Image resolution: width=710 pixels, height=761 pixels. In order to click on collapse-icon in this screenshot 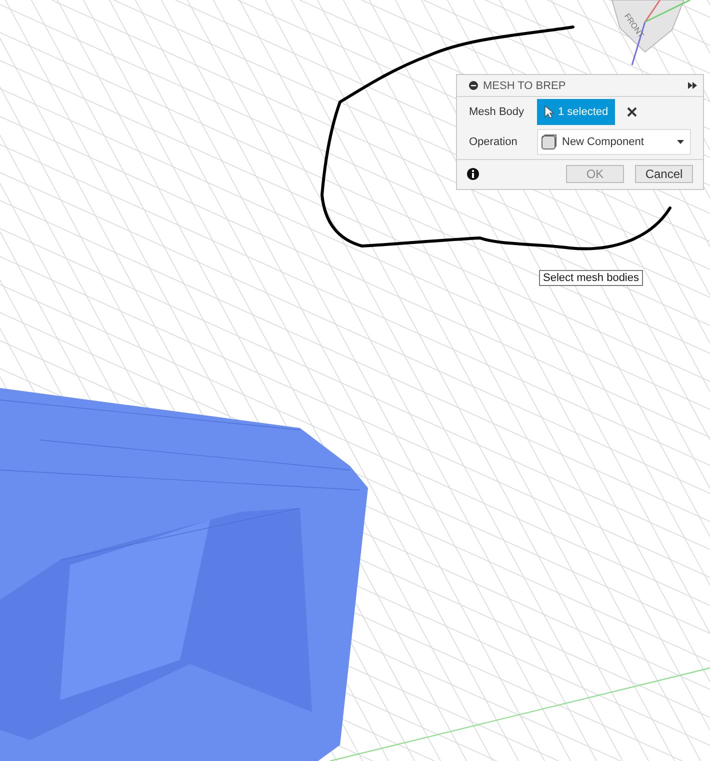, I will do `click(473, 85)`.